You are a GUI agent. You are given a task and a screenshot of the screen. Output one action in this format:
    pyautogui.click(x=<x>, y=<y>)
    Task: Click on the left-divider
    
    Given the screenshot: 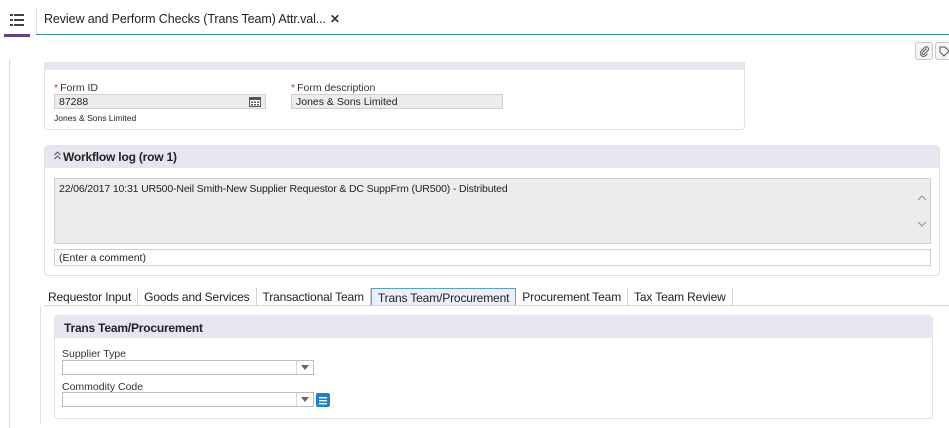 What is the action you would take?
    pyautogui.click(x=9, y=244)
    